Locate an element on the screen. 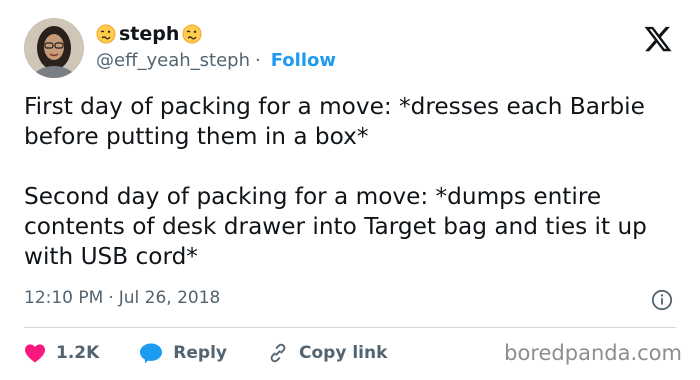 This screenshot has width=700, height=380. like-count: 1.2K is located at coordinates (78, 353).